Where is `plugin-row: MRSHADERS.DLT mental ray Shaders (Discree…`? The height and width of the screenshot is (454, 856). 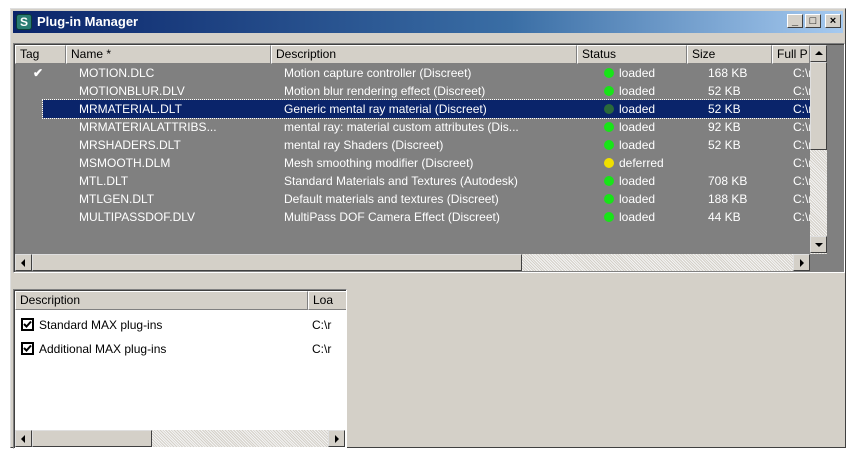
plugin-row: MRSHADERS.DLT mental ray Shaders (Discree… is located at coordinates (412, 145).